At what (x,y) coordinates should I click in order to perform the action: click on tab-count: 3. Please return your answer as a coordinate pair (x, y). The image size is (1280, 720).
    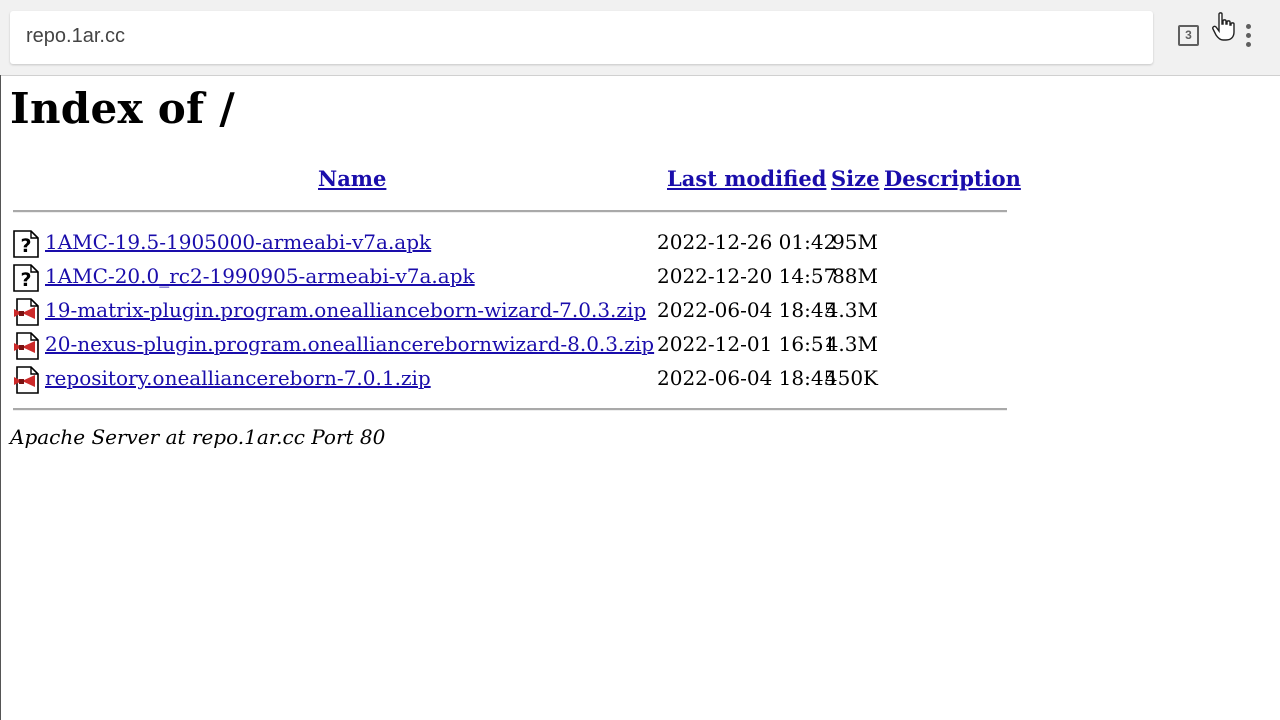
    Looking at the image, I should click on (1188, 35).